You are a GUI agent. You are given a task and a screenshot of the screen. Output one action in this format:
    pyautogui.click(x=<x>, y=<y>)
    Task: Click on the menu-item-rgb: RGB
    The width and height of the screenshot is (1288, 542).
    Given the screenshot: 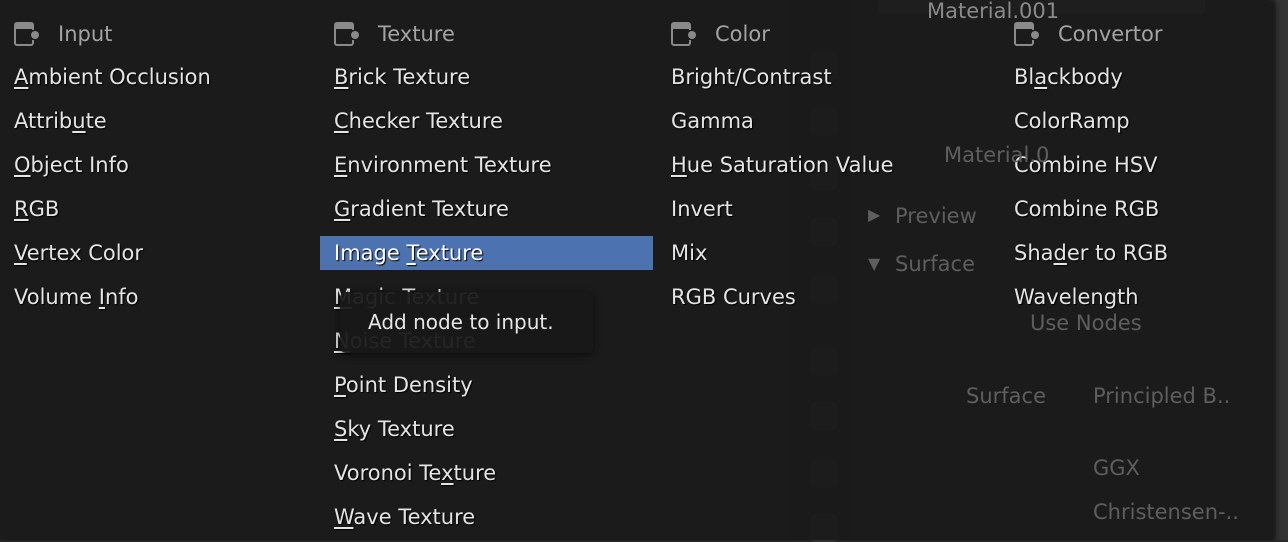 What is the action you would take?
    pyautogui.click(x=160, y=209)
    